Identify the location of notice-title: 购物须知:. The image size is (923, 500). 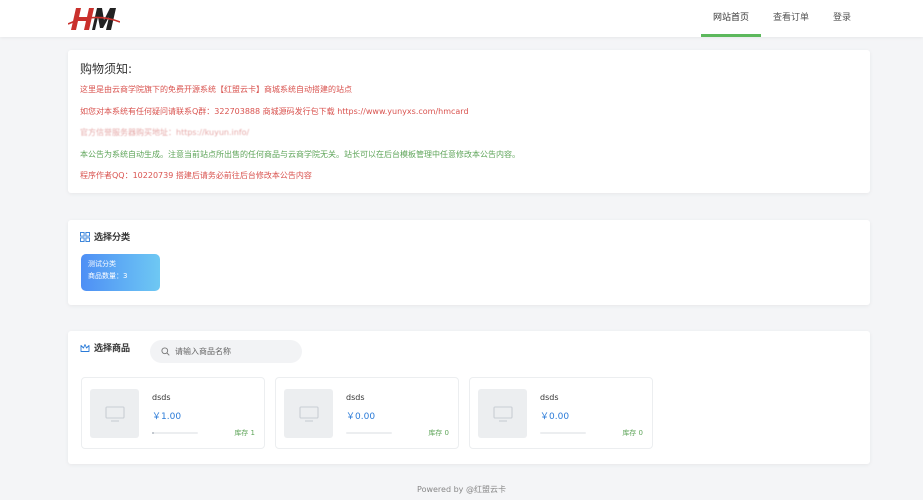
(106, 69).